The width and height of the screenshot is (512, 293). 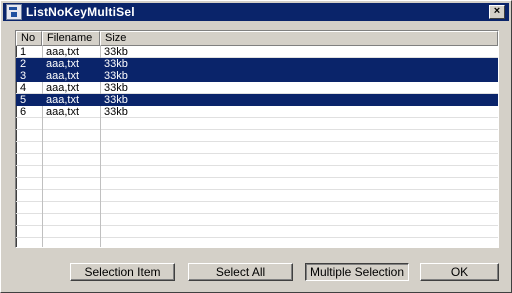 What do you see at coordinates (122, 272) in the screenshot?
I see `selection-item-button: Selection Item` at bounding box center [122, 272].